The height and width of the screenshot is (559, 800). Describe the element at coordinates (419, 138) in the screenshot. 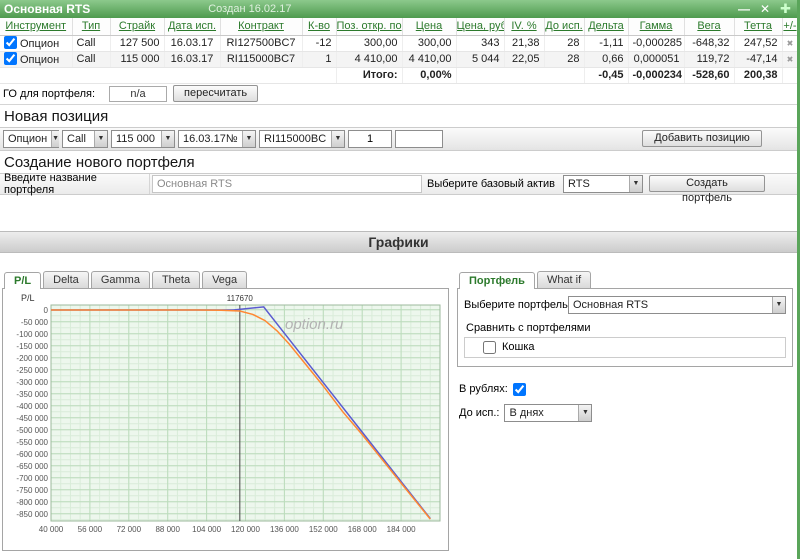

I see `price-input` at that location.